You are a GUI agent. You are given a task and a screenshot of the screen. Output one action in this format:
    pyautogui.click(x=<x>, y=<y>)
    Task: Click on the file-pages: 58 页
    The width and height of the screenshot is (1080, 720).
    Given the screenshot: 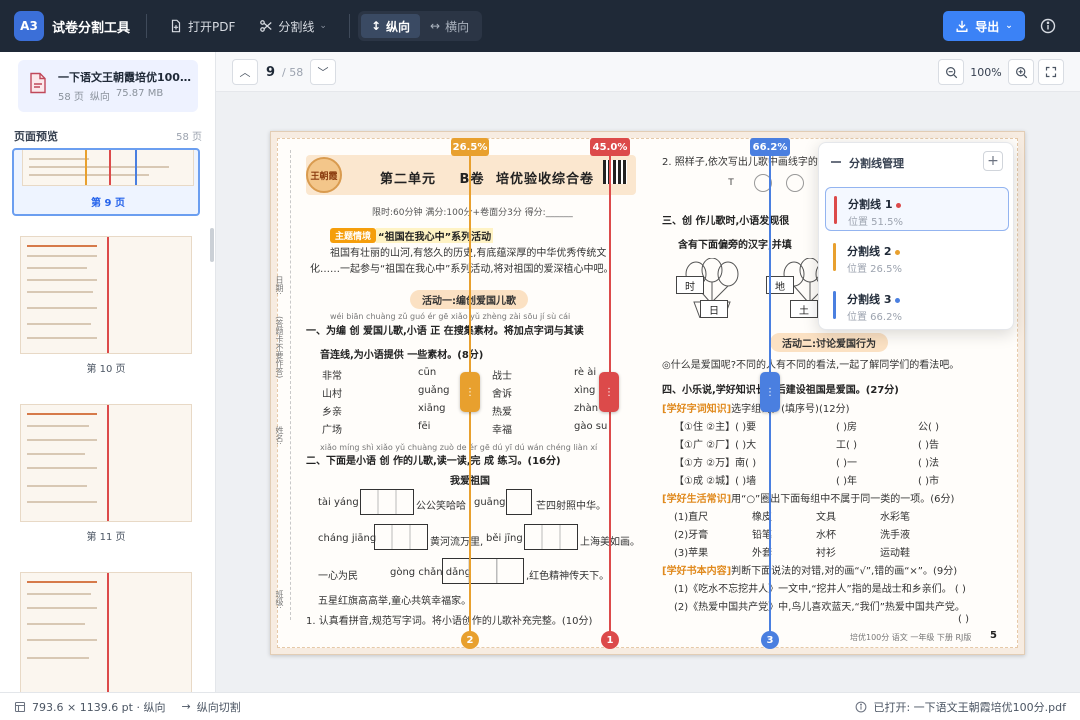 What is the action you would take?
    pyautogui.click(x=71, y=97)
    